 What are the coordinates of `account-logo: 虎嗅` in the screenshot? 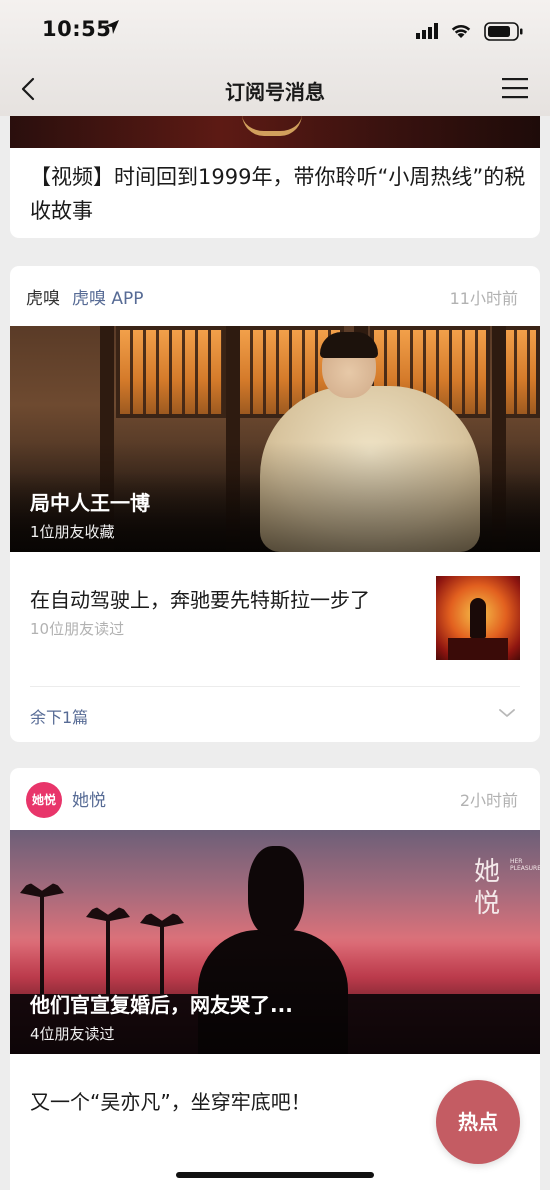 It's located at (43, 296).